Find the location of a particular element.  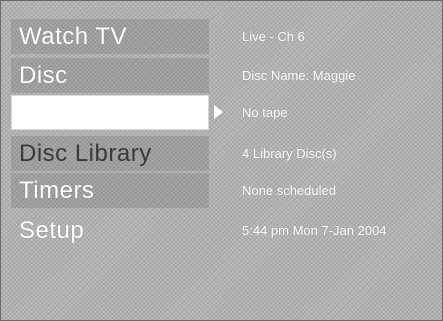

library-disc-count: 4 Library Disc(s) is located at coordinates (289, 153).